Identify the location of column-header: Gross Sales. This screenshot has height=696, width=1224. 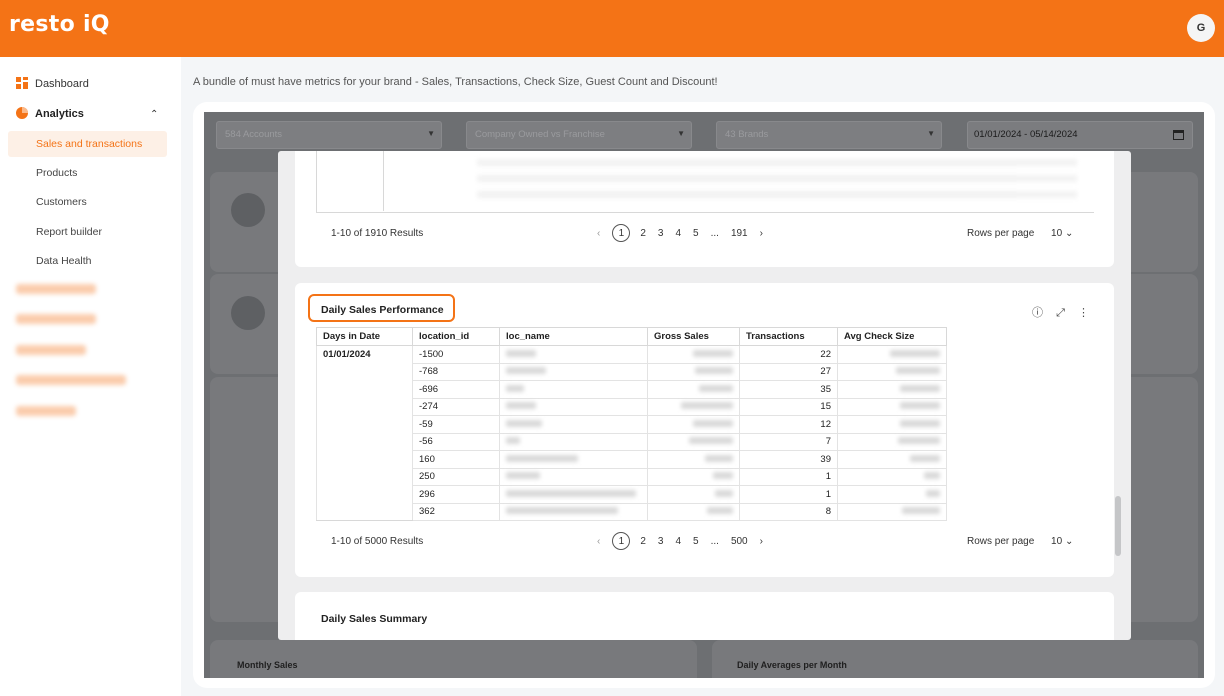
(693, 336).